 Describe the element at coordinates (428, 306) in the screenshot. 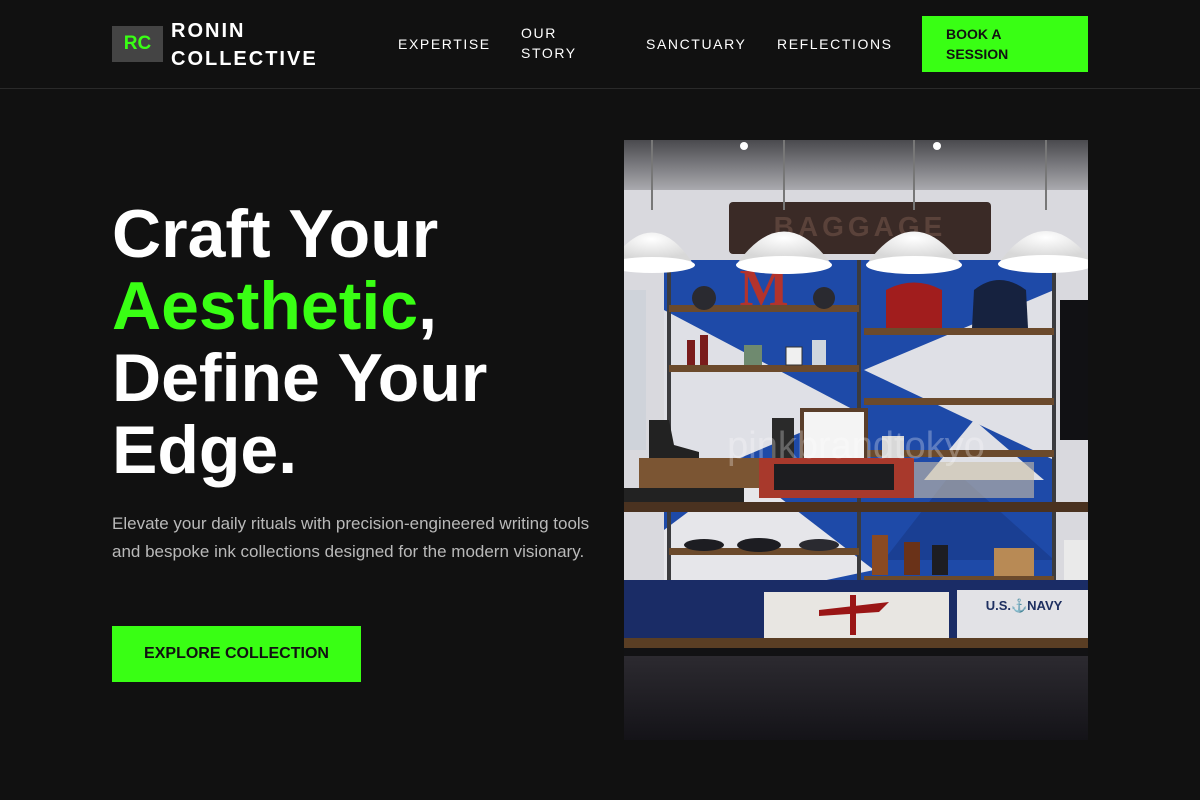

I see `headline-comma: ,` at that location.